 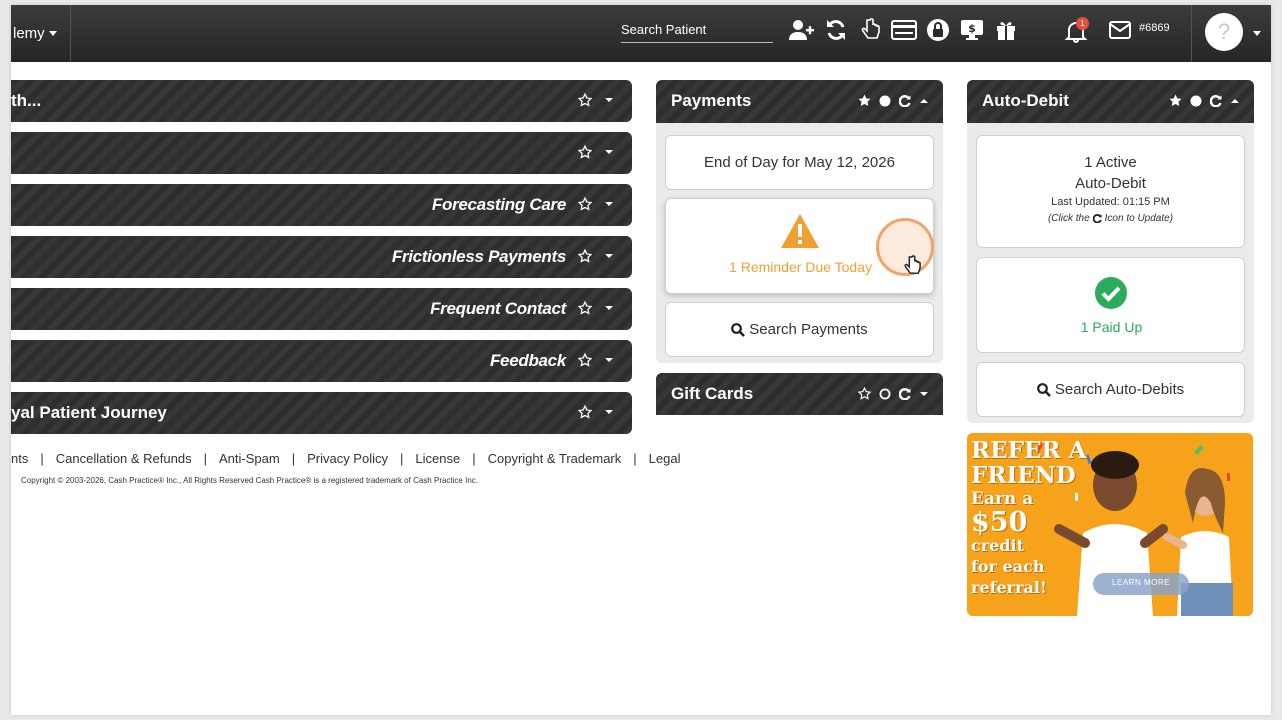 What do you see at coordinates (802, 30) in the screenshot?
I see `add-user-icon` at bounding box center [802, 30].